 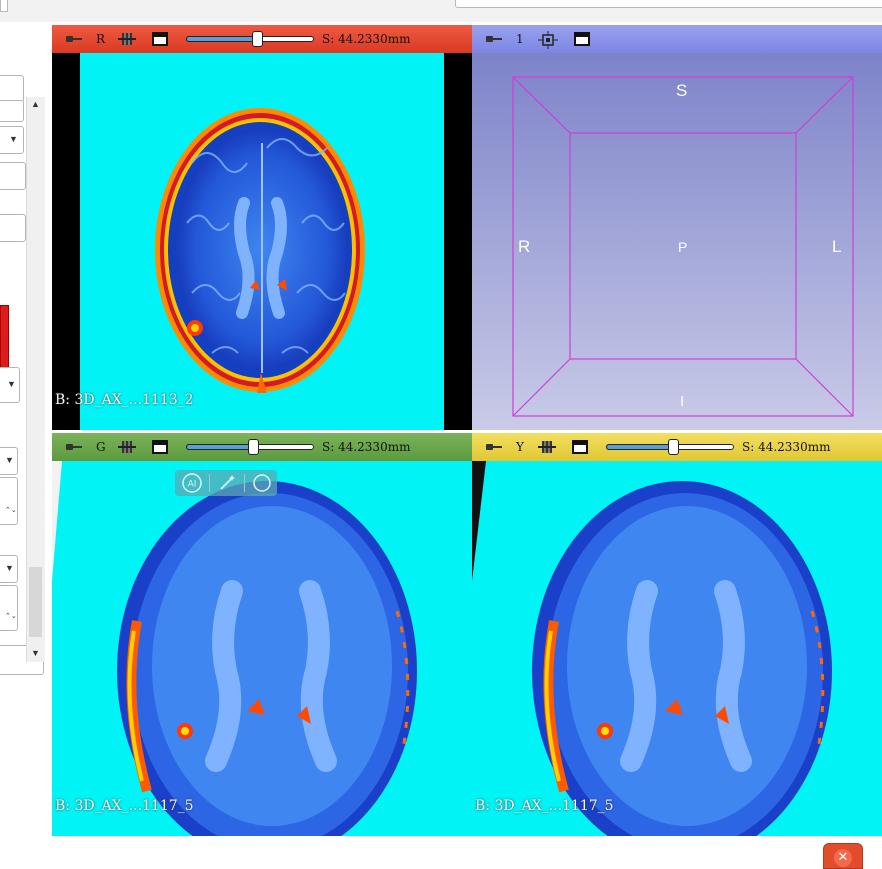 What do you see at coordinates (668, 4) in the screenshot?
I see `top-search-field` at bounding box center [668, 4].